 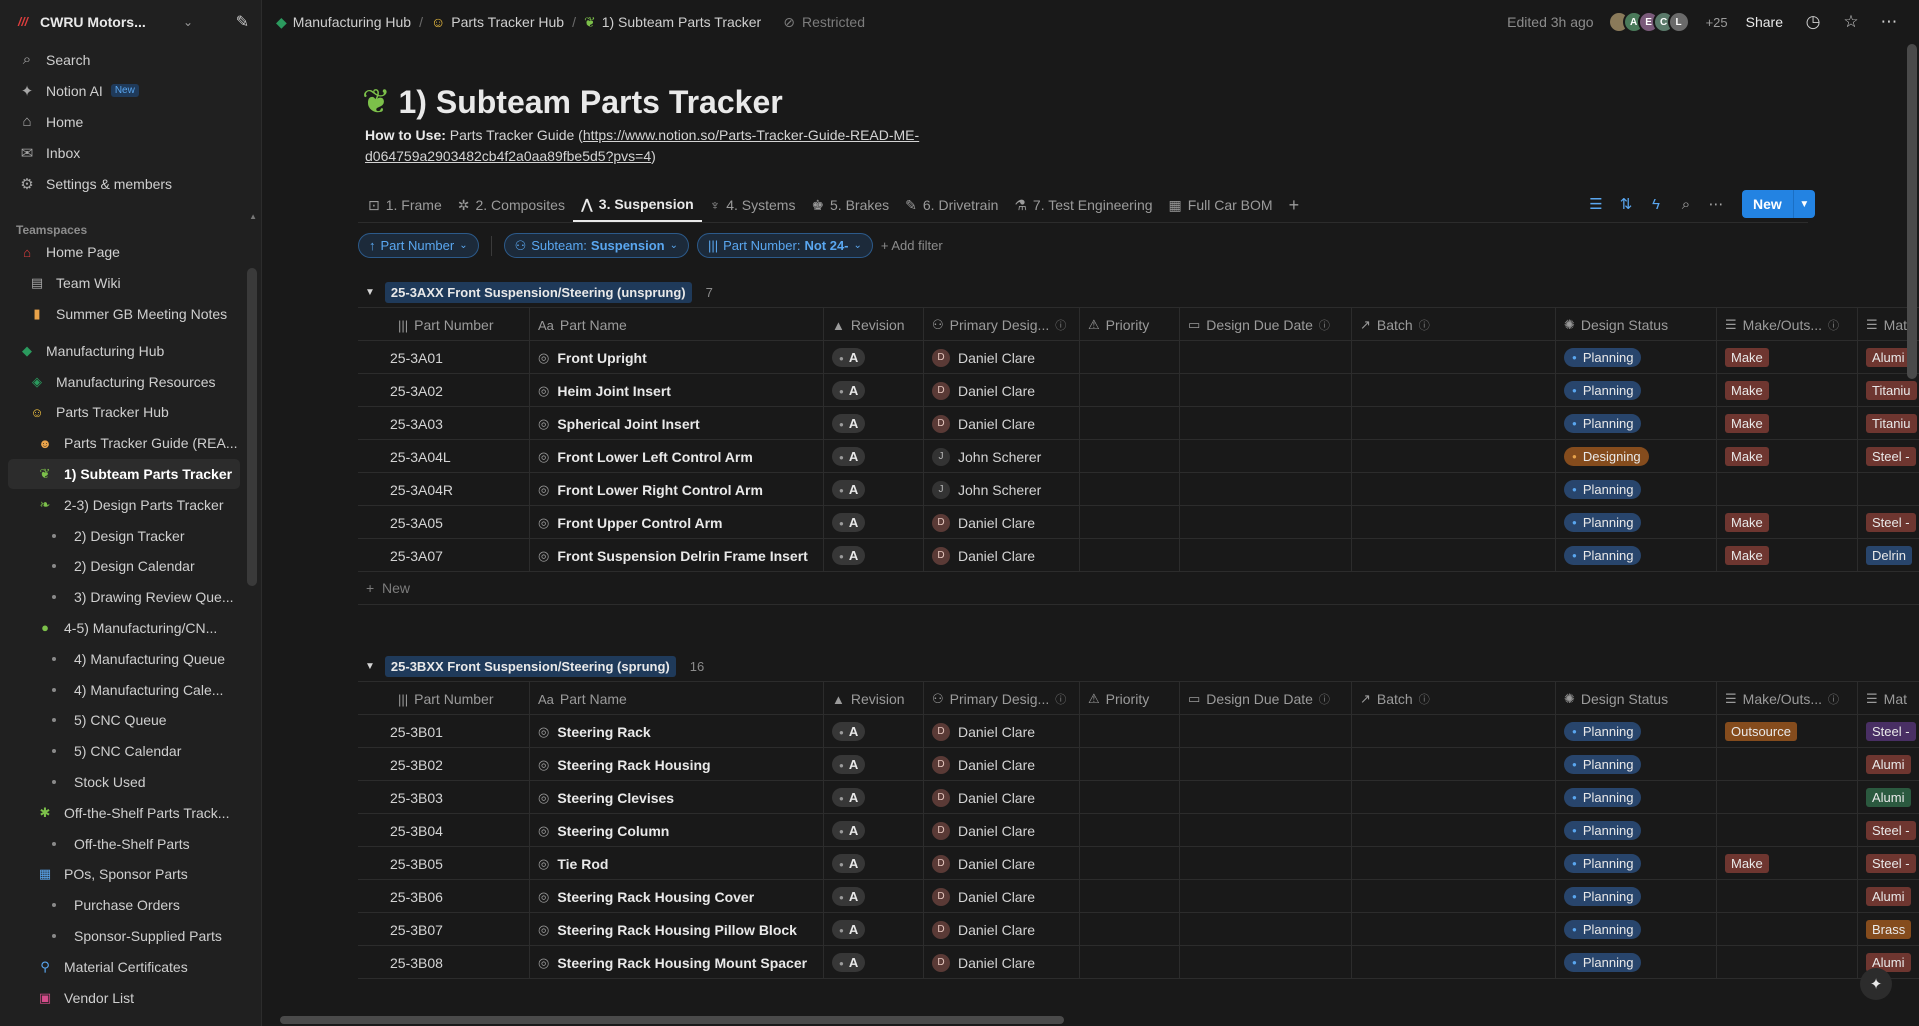 I want to click on part-number-cell: 25-3B04, so click(x=444, y=830).